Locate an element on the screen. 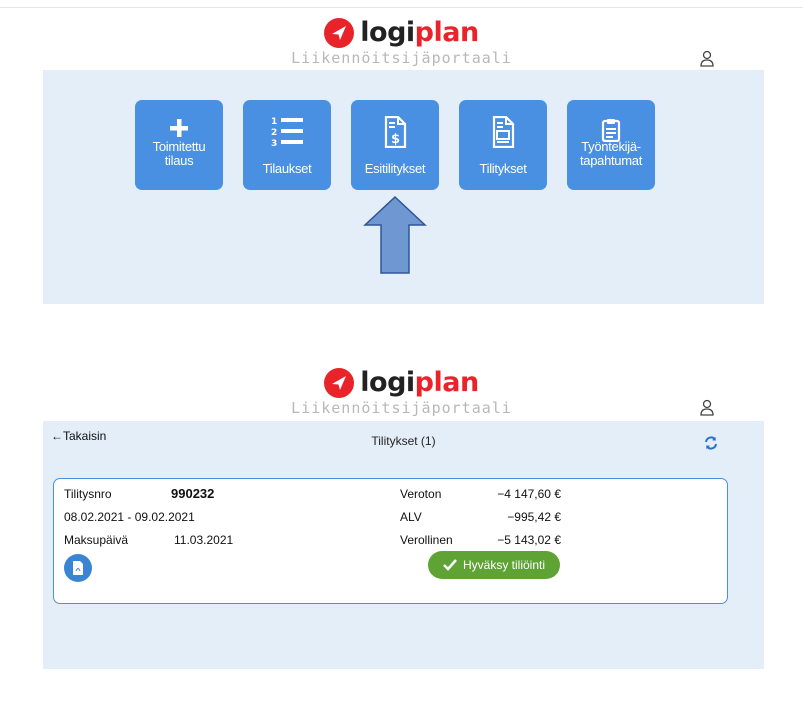 Image resolution: width=803 pixels, height=711 pixels. document-icon is located at coordinates (503, 132).